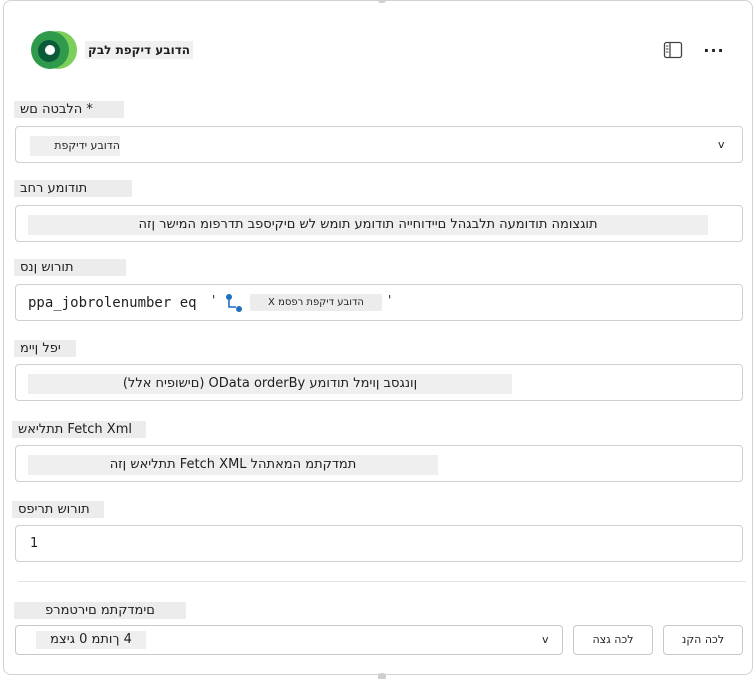  I want to click on card-notch-top, so click(382, 1).